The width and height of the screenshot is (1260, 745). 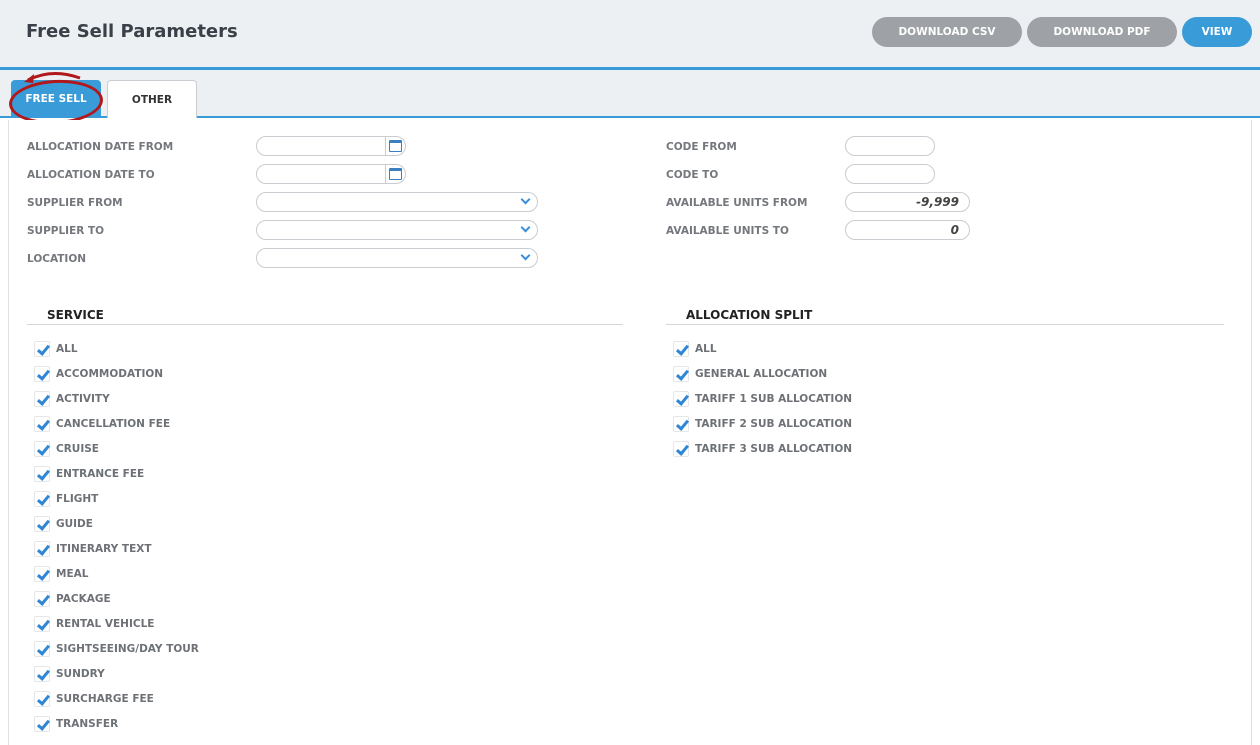 What do you see at coordinates (164, 625) in the screenshot?
I see `service-checkbox-rental-vehicle: RENTAL VEHICLE` at bounding box center [164, 625].